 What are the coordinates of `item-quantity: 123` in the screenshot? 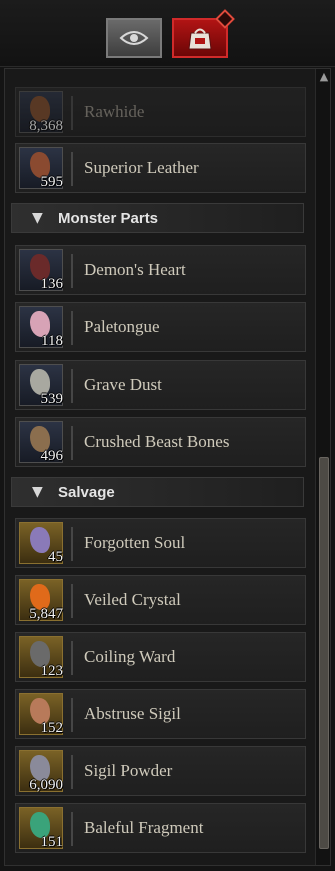 It's located at (52, 671).